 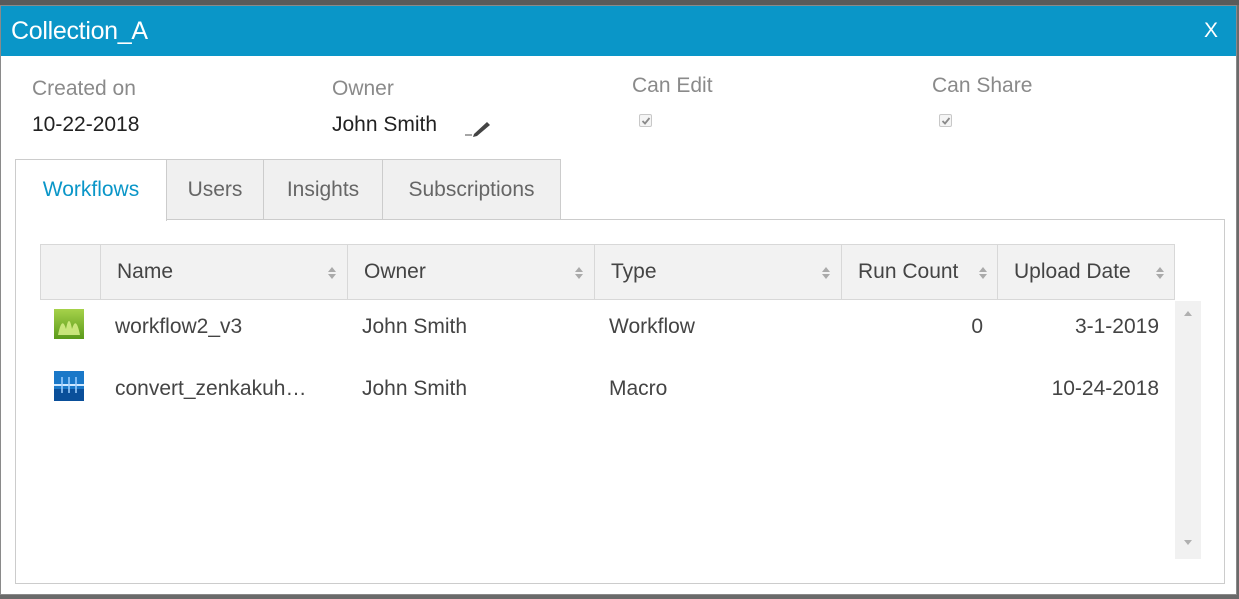 I want to click on column-header-type: Type, so click(x=718, y=272).